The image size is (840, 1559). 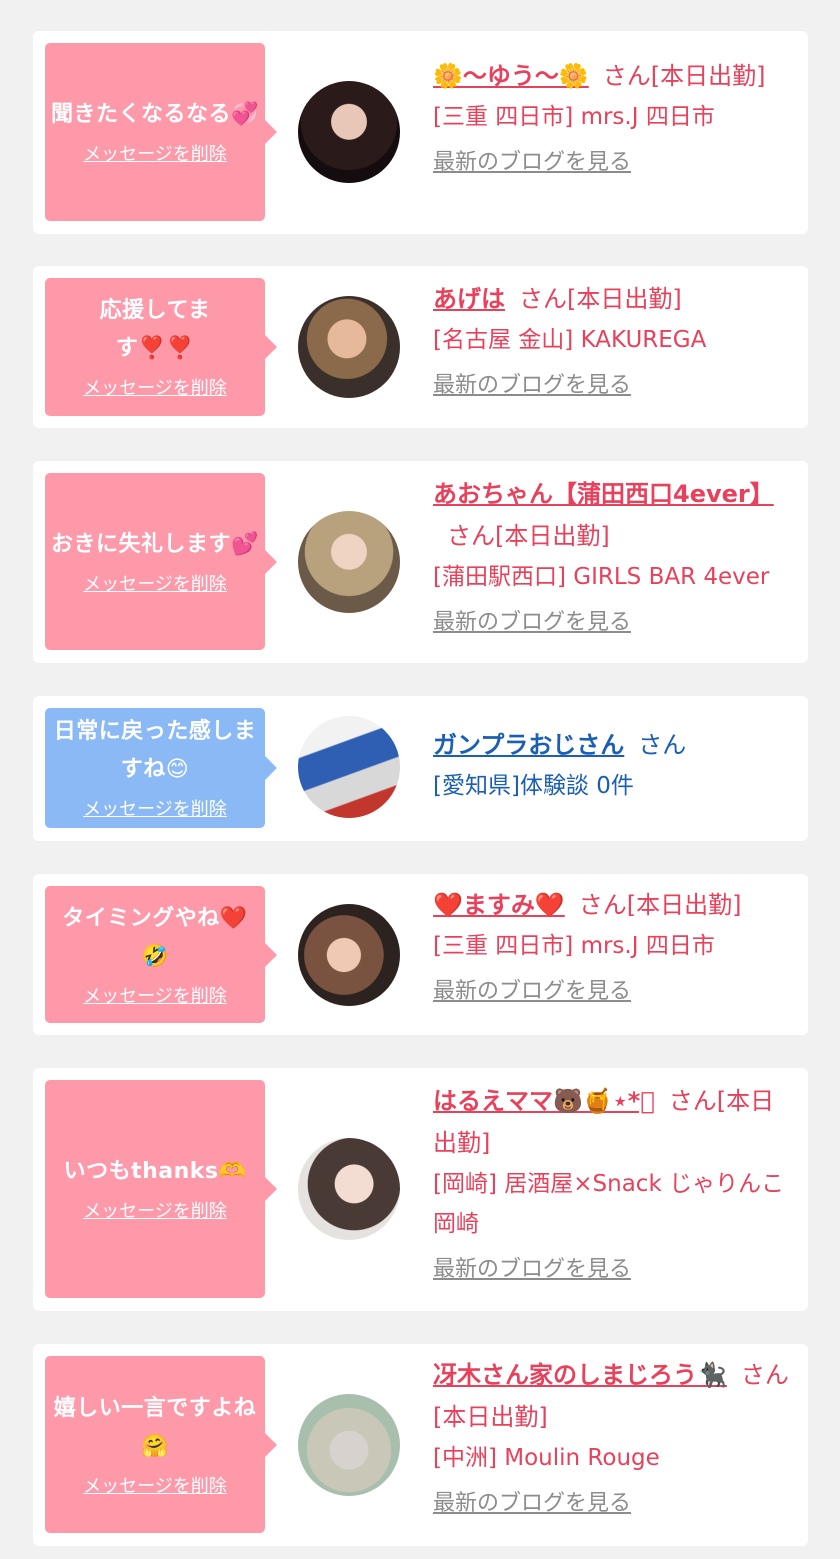 I want to click on message-bubble: 嬉しい一言ですよね🤗 メッセージを削除, so click(x=161, y=1444).